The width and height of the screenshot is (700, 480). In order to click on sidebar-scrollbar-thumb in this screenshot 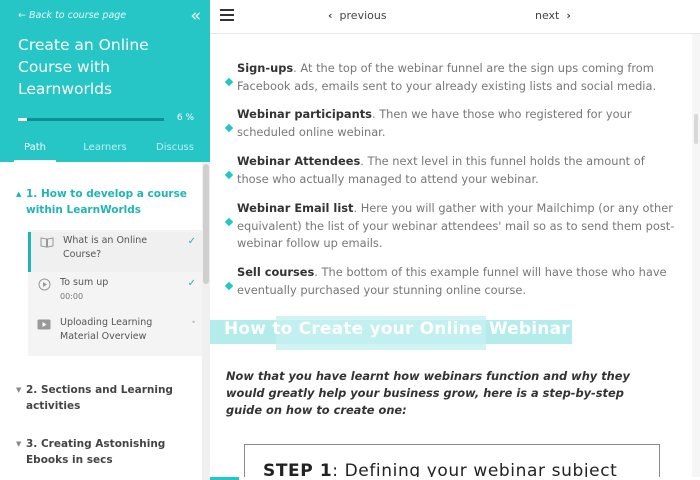, I will do `click(206, 224)`.